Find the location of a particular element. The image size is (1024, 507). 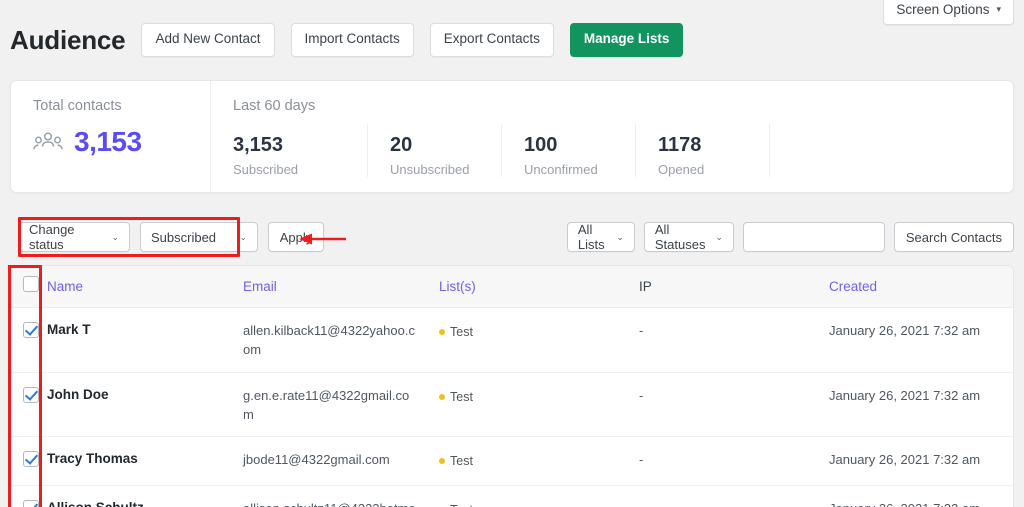

total-contacts-stat: Total contacts 3,153 is located at coordinates (111, 136).